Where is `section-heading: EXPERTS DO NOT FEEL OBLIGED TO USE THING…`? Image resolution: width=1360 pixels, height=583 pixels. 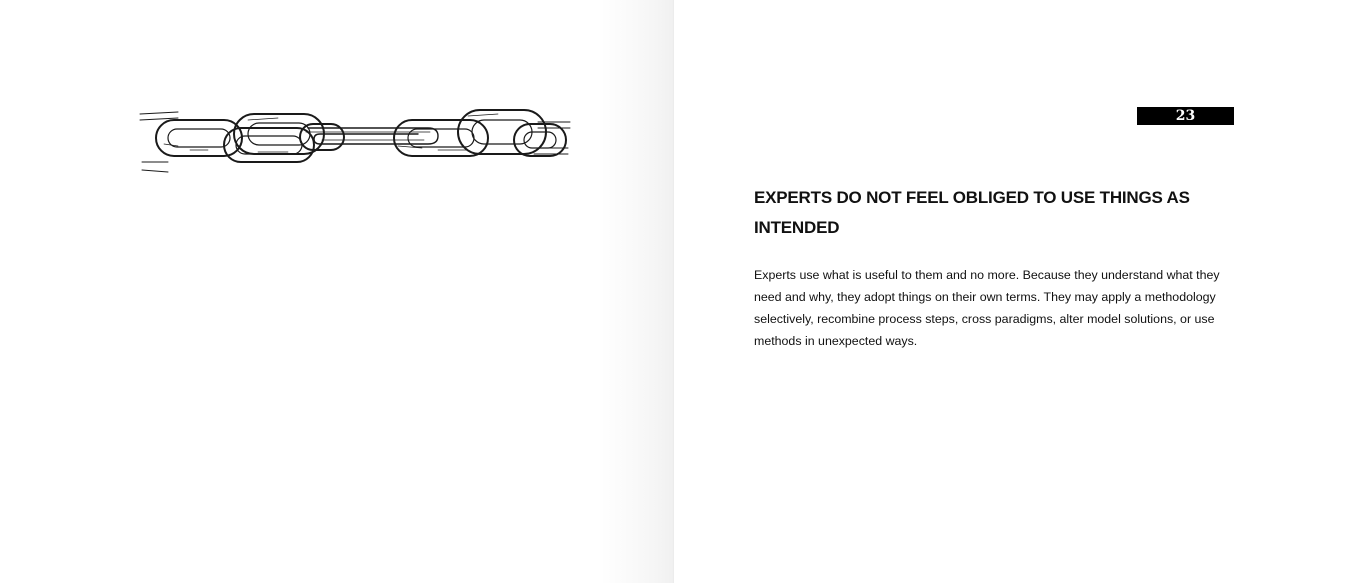 section-heading: EXPERTS DO NOT FEEL OBLIGED TO USE THING… is located at coordinates (972, 212).